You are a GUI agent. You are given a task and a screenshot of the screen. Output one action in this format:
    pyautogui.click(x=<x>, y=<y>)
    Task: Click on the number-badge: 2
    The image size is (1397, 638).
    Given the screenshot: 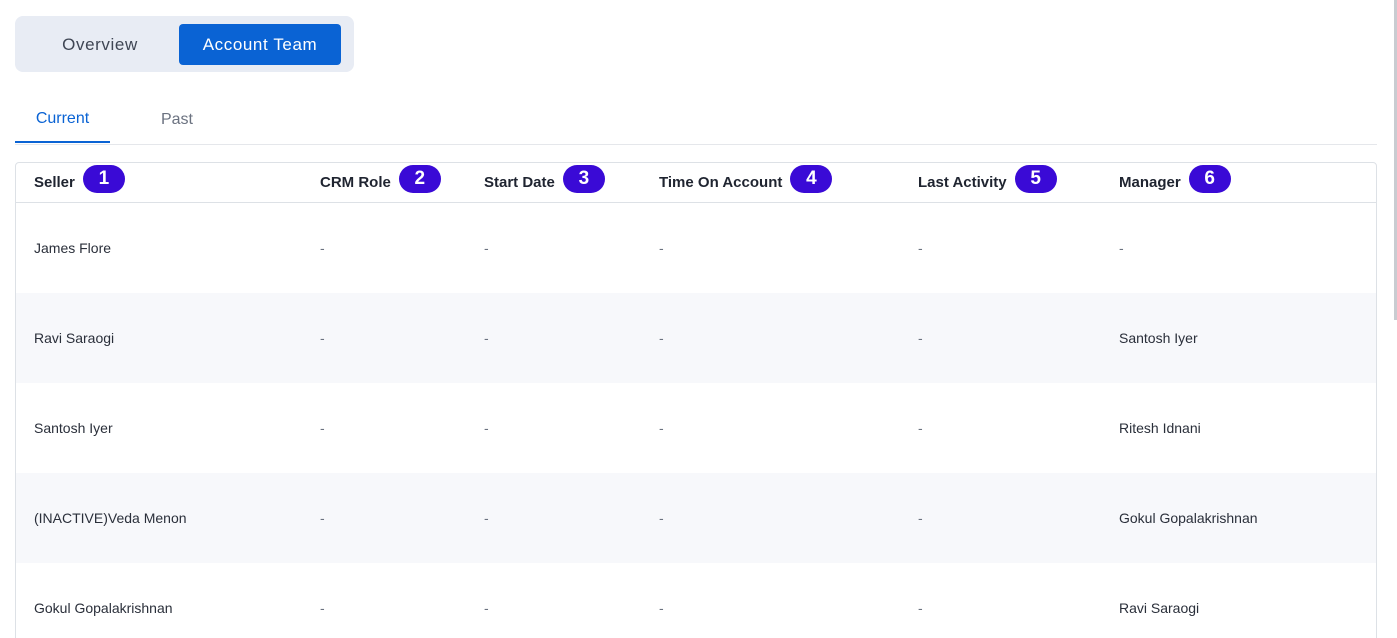 What is the action you would take?
    pyautogui.click(x=419, y=178)
    